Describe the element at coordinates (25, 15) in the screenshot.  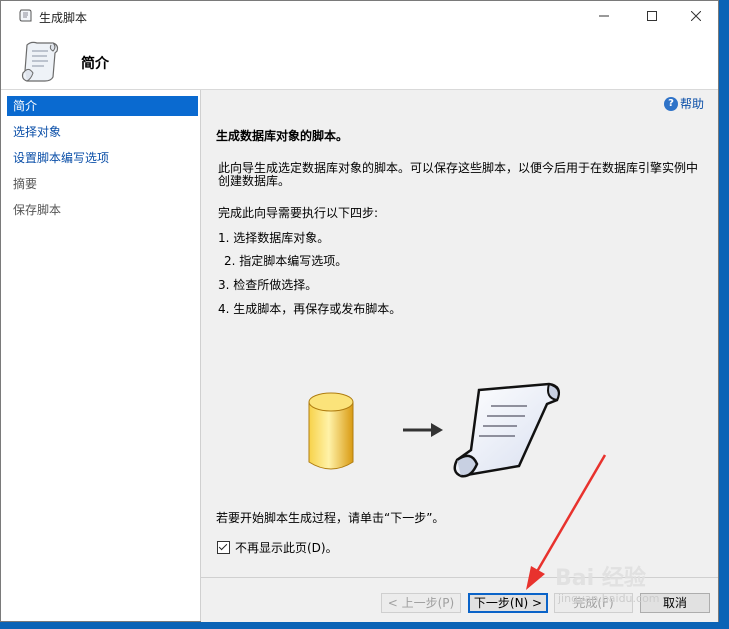
I see `script-icon` at that location.